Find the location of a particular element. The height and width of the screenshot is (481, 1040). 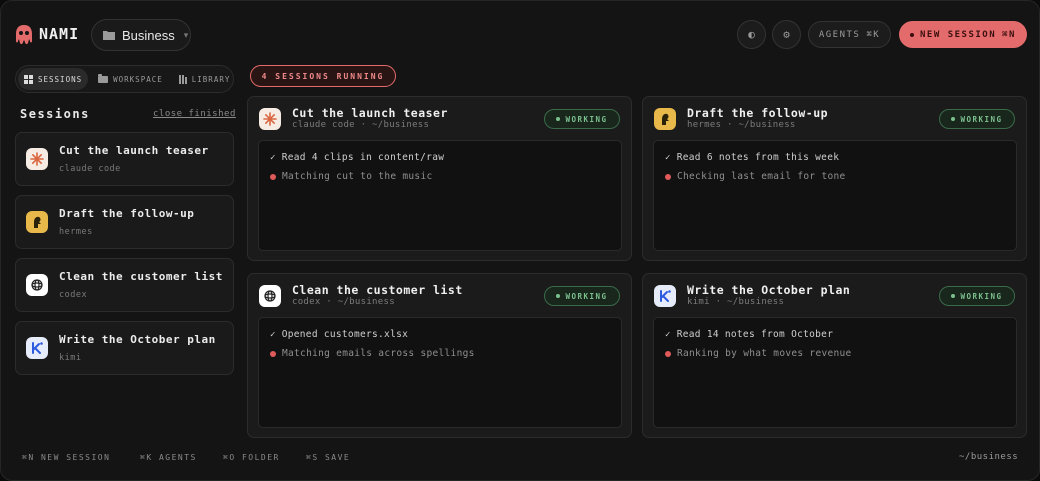

theme-toggle-button: ◐ is located at coordinates (751, 34).